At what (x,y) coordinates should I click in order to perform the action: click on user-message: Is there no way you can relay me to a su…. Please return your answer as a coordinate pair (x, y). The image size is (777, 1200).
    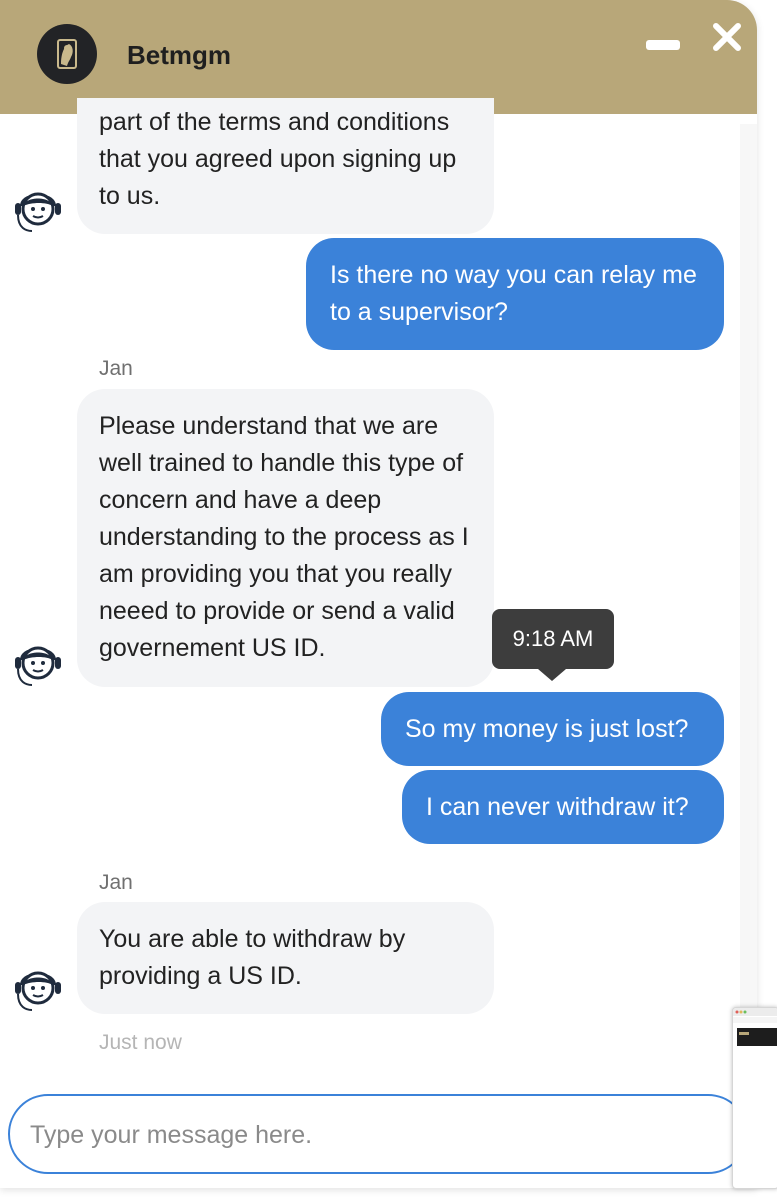
    Looking at the image, I should click on (515, 294).